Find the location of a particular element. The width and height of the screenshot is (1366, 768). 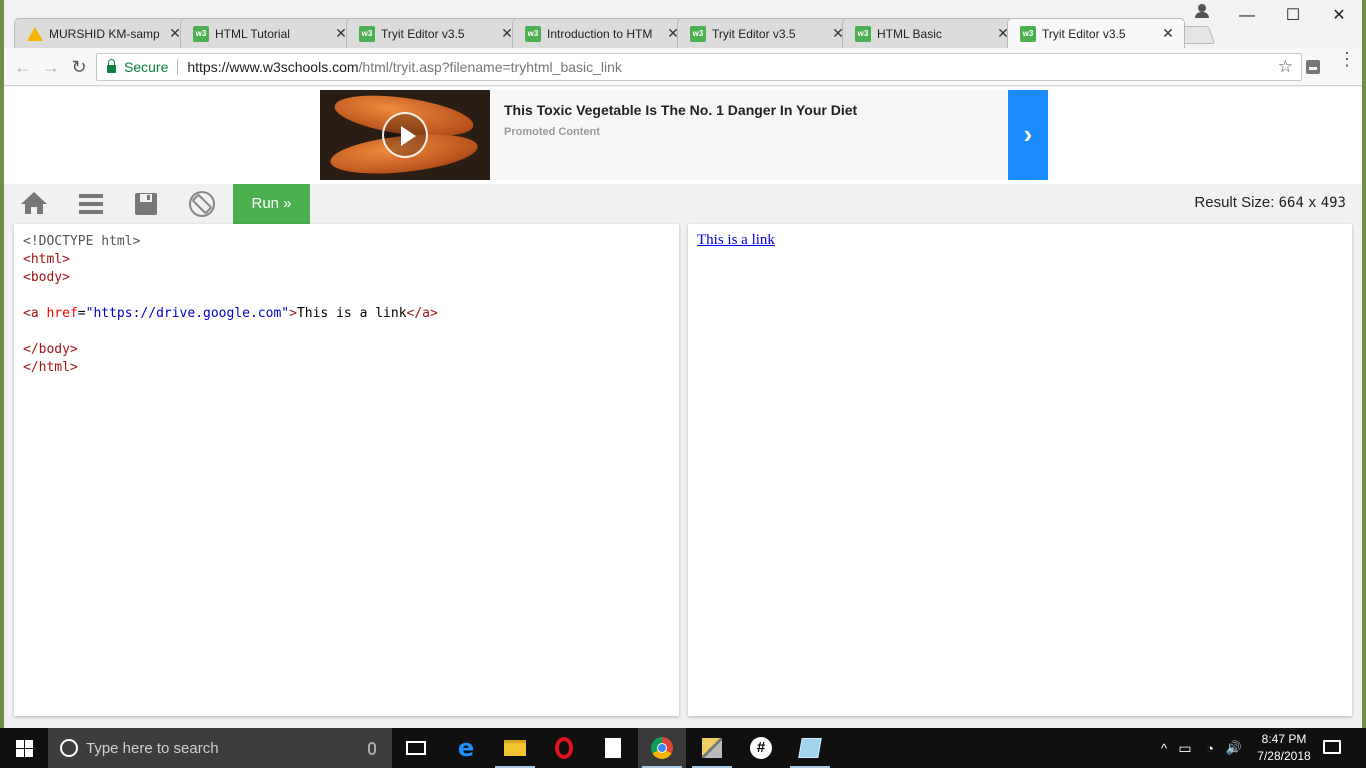

ad-thumbnail is located at coordinates (405, 135).